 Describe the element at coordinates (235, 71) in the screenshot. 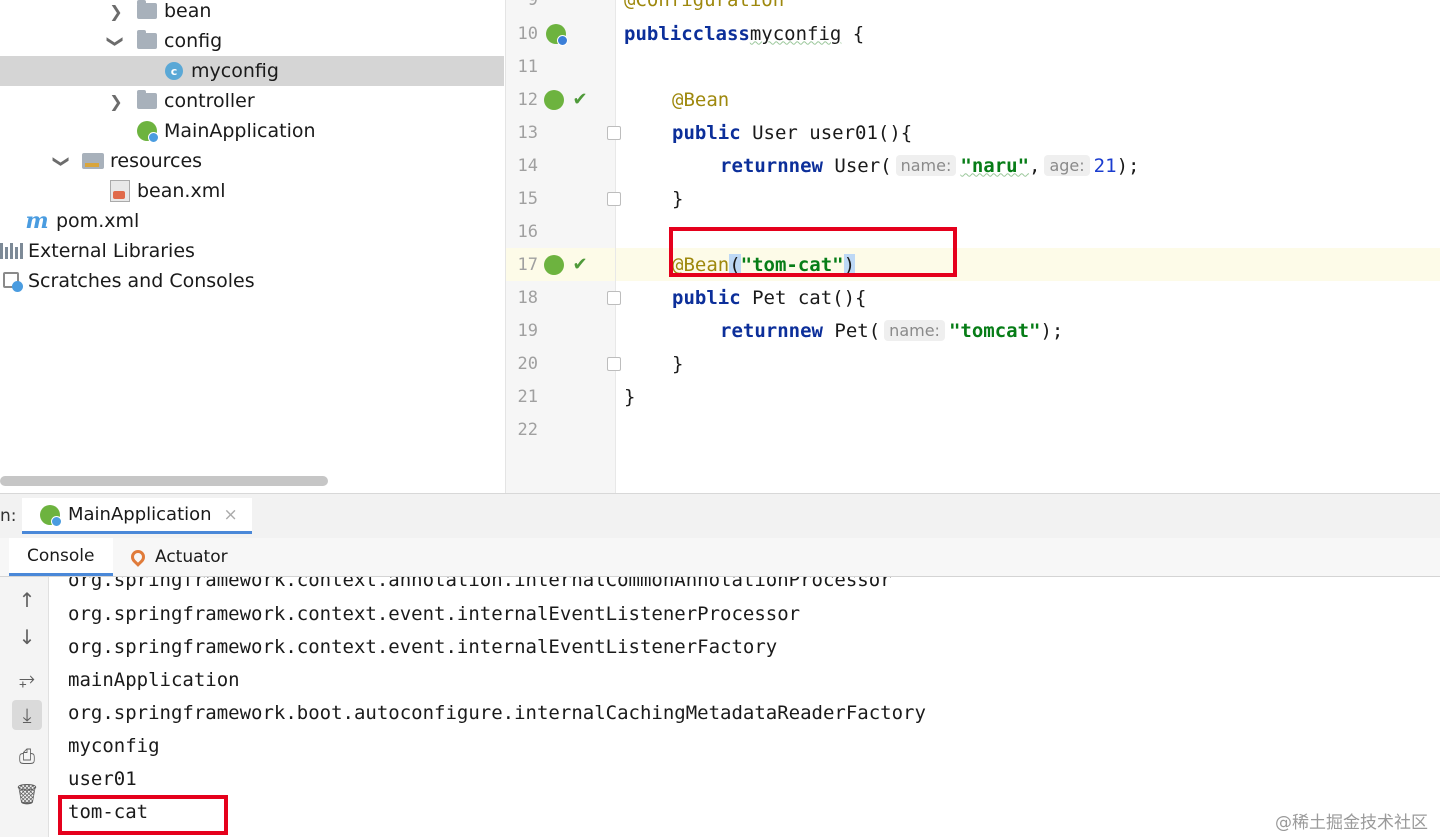

I see `tree-item-label: myconfig` at that location.